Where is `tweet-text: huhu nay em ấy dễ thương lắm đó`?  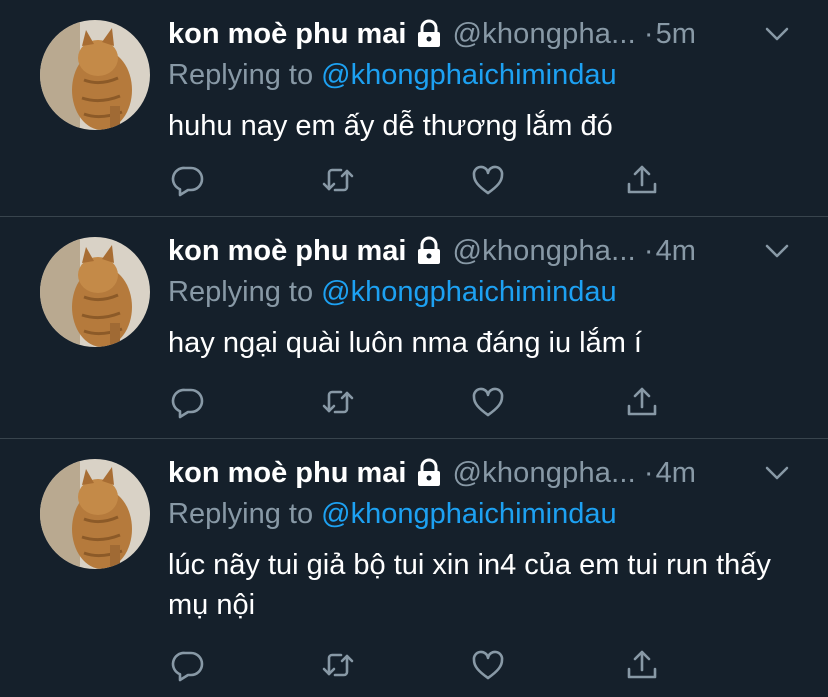 tweet-text: huhu nay em ấy dễ thương lắm đó is located at coordinates (390, 126).